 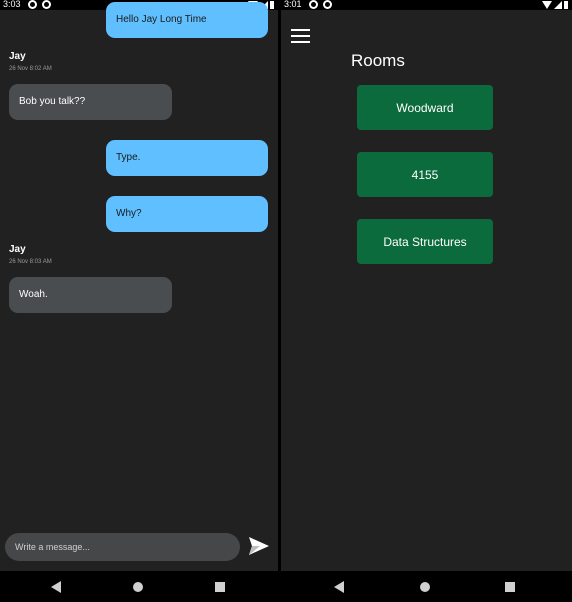 I want to click on wifi-icon, so click(x=547, y=5).